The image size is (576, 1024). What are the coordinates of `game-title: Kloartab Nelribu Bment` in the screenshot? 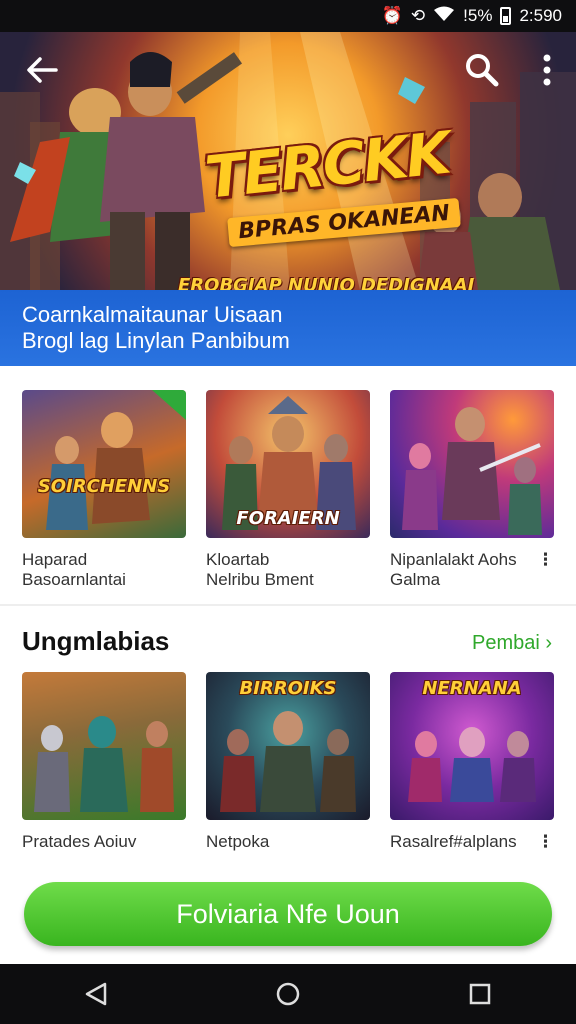 It's located at (260, 569).